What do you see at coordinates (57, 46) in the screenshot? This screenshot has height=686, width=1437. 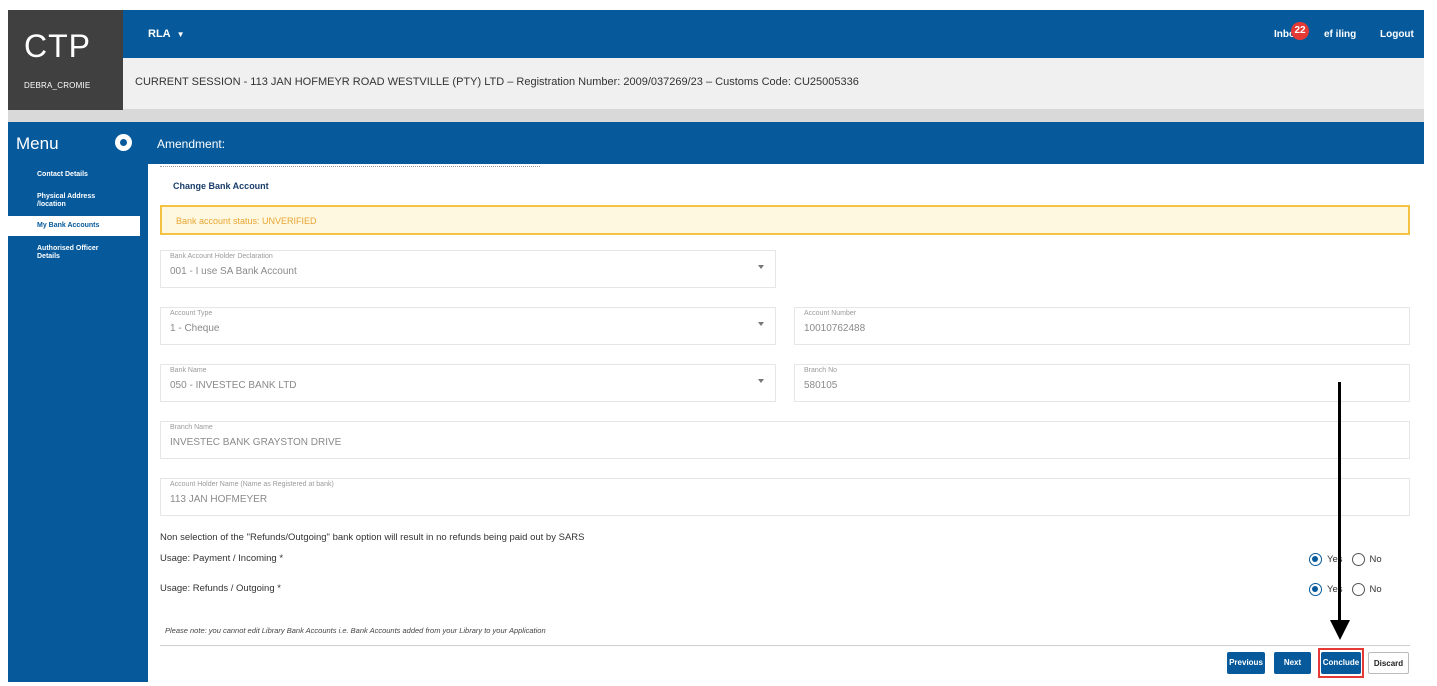 I see `logo-text: CTP` at bounding box center [57, 46].